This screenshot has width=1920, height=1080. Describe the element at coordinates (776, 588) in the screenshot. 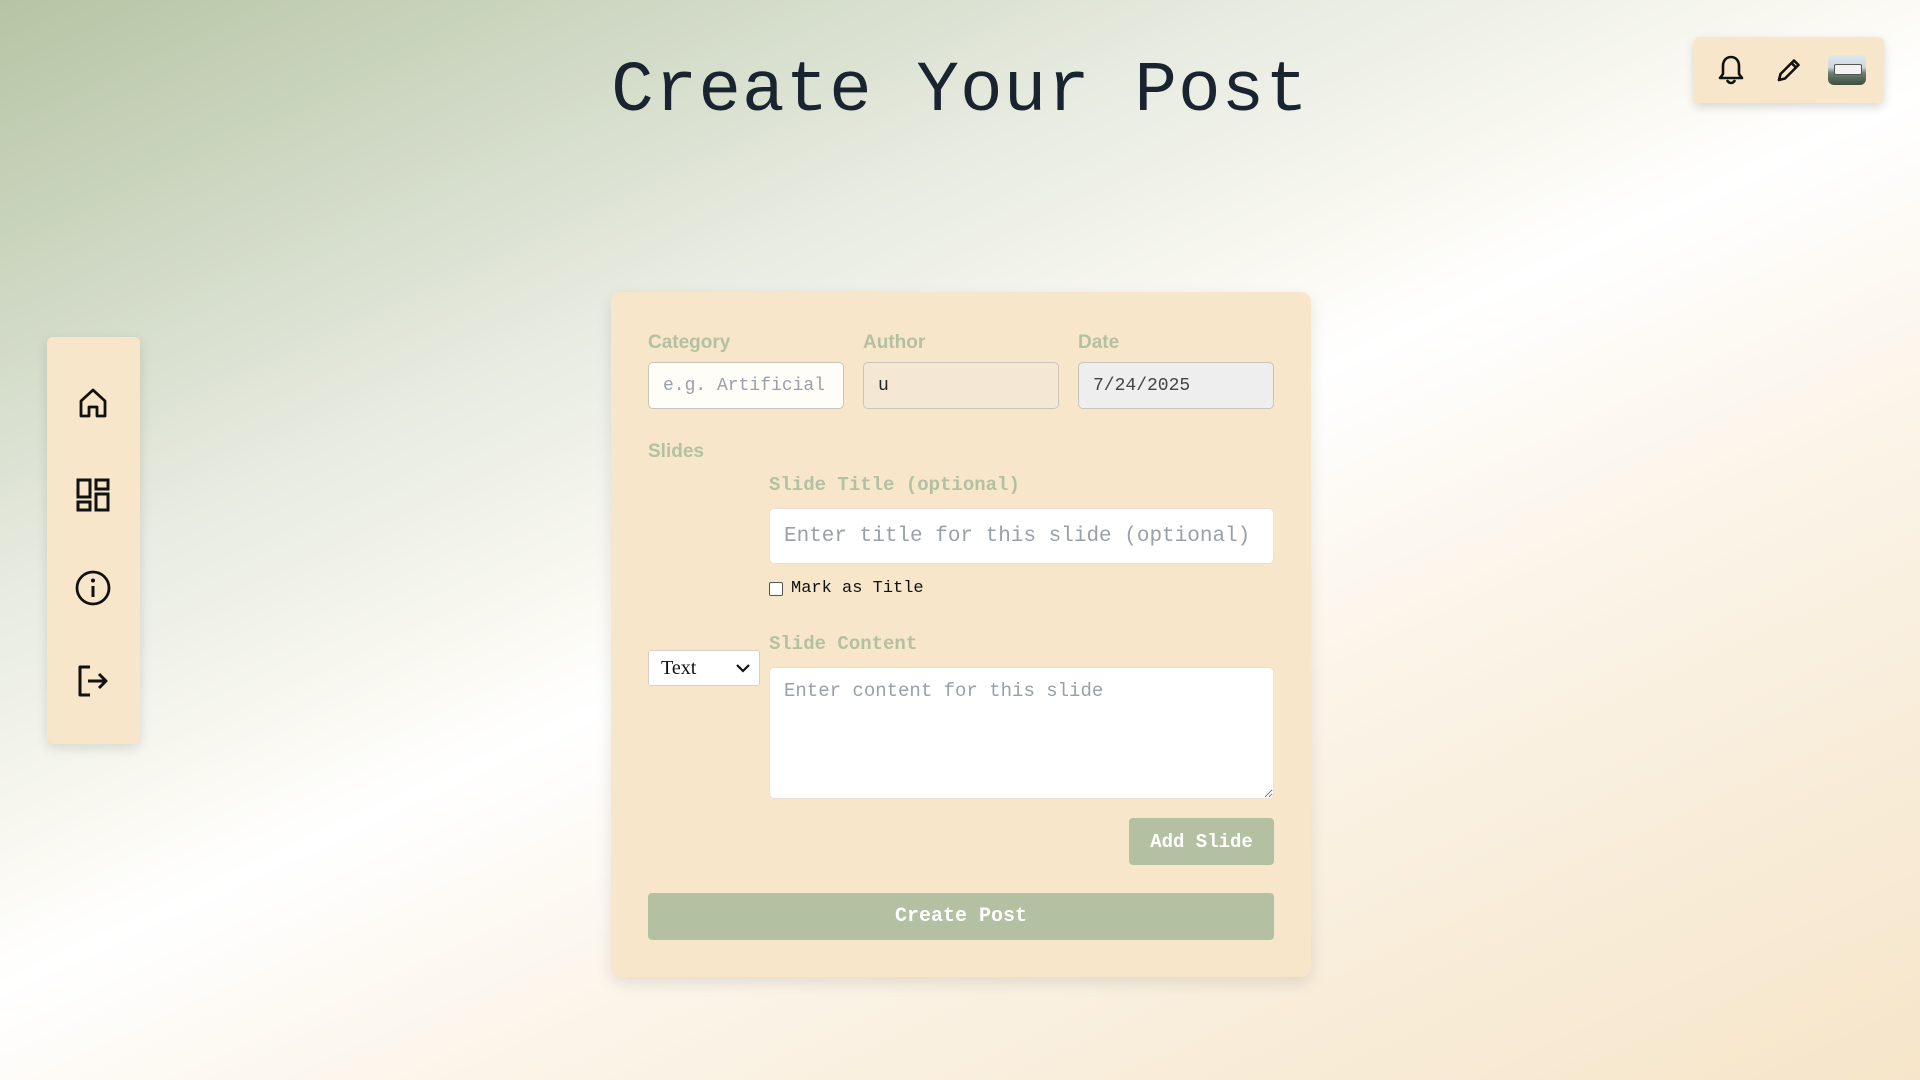

I see `mark-as-title-checkbox` at that location.